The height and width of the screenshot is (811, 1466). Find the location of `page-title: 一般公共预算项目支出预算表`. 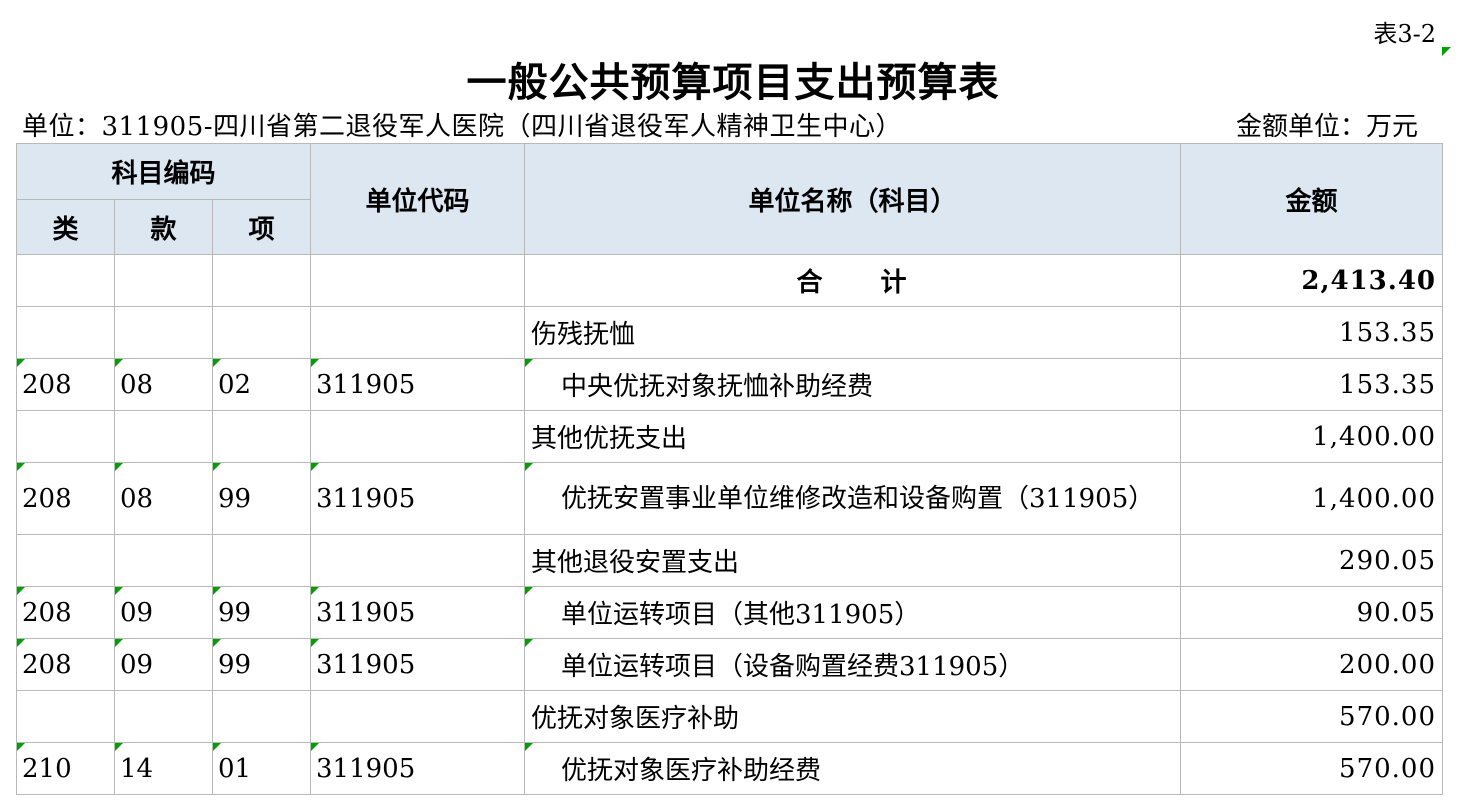

page-title: 一般公共预算项目支出预算表 is located at coordinates (733, 82).